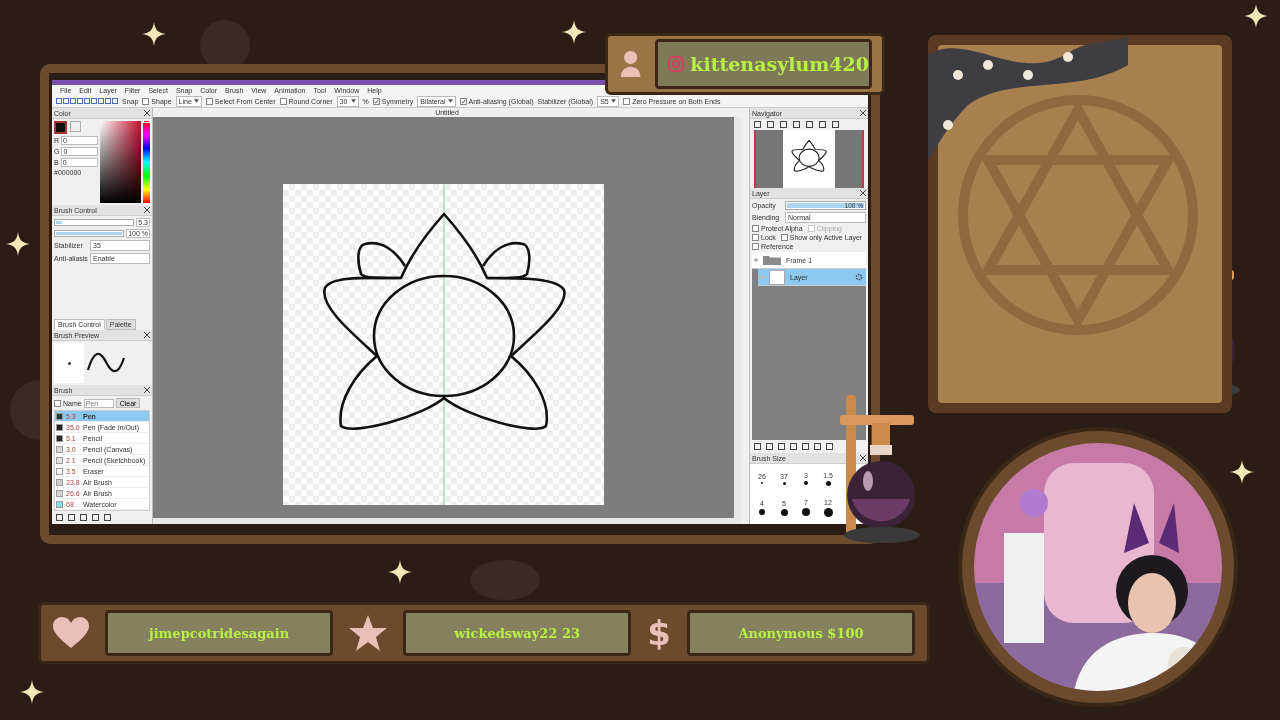 This screenshot has width=1280, height=720. I want to click on dollar-icon: $, so click(659, 633).